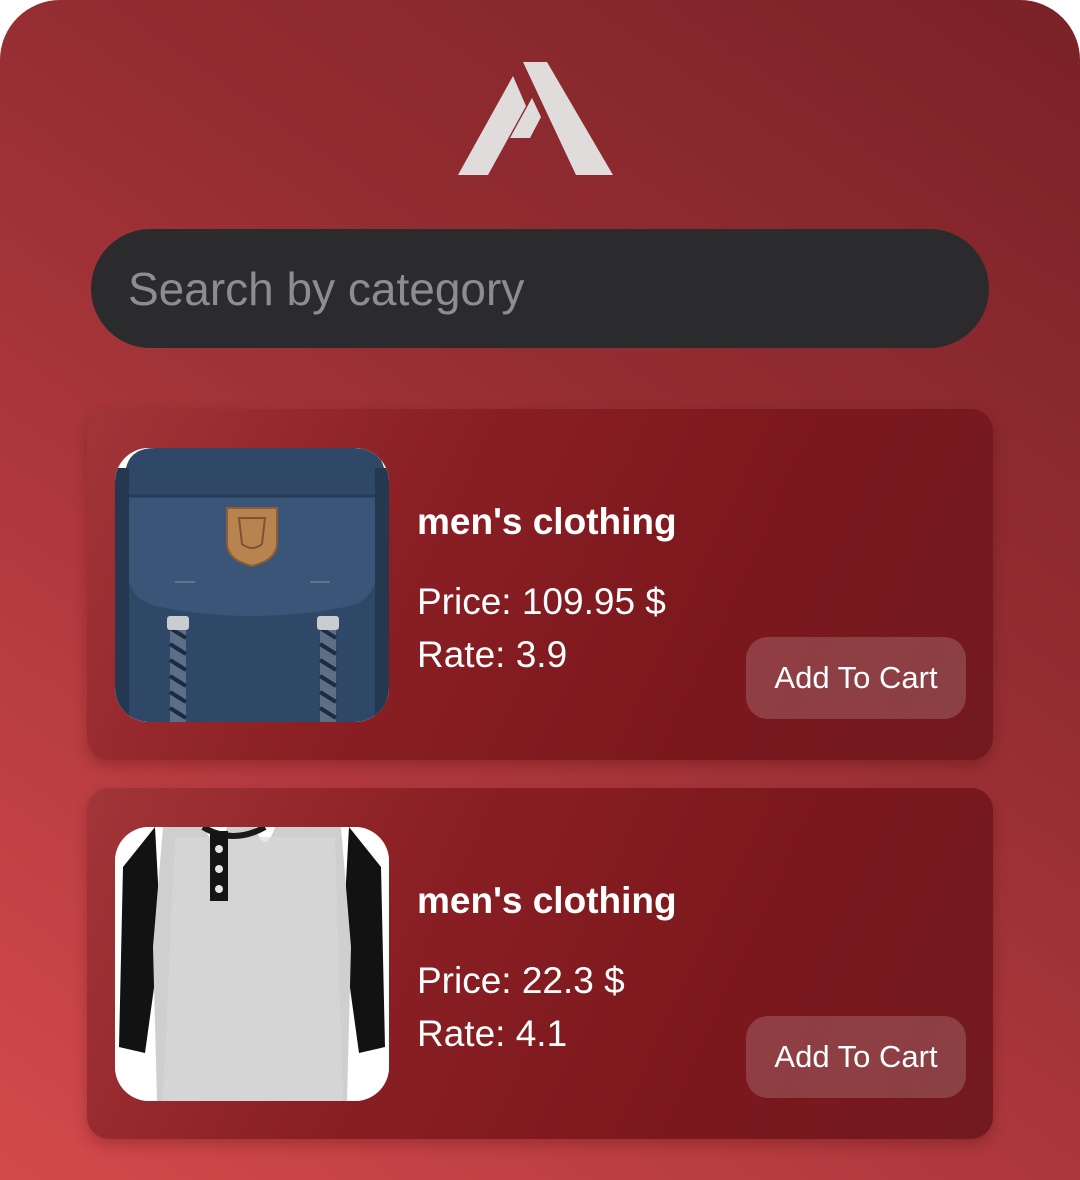 This screenshot has height=1180, width=1080. I want to click on product-rate: Rate: 4.1, so click(492, 1033).